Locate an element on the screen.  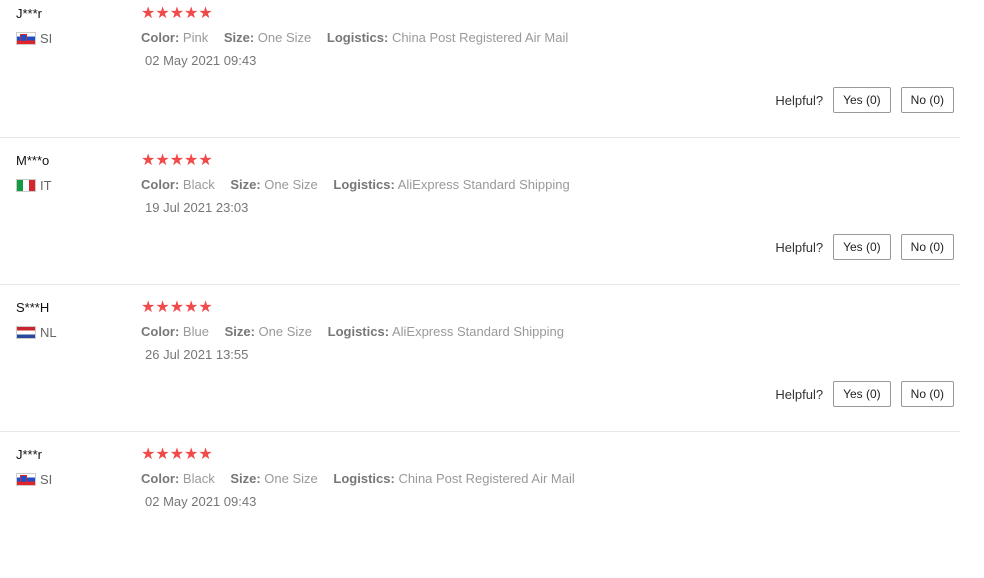
review-date: 19 Jul 2021 23:03 is located at coordinates (197, 207).